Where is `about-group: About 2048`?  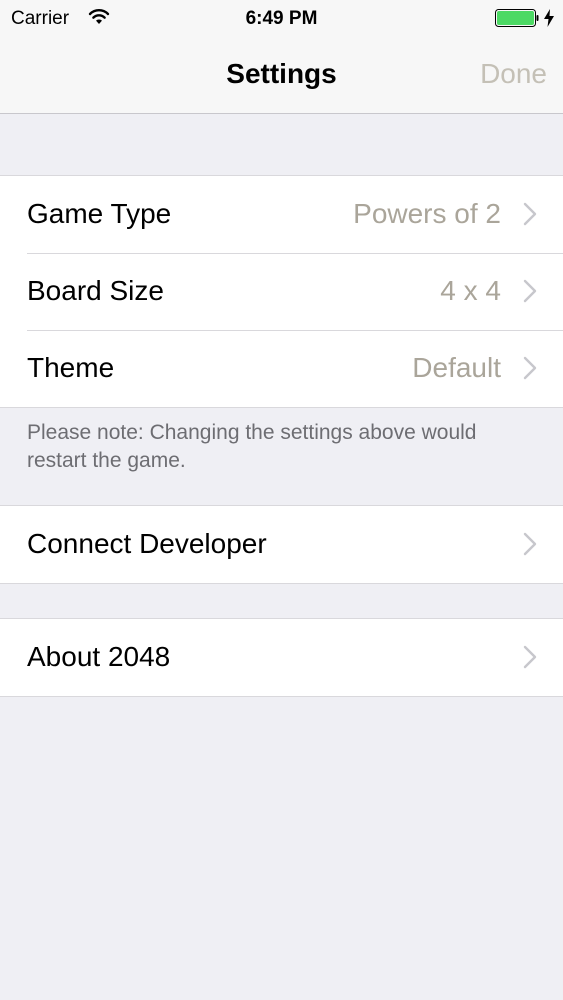 about-group: About 2048 is located at coordinates (281, 657).